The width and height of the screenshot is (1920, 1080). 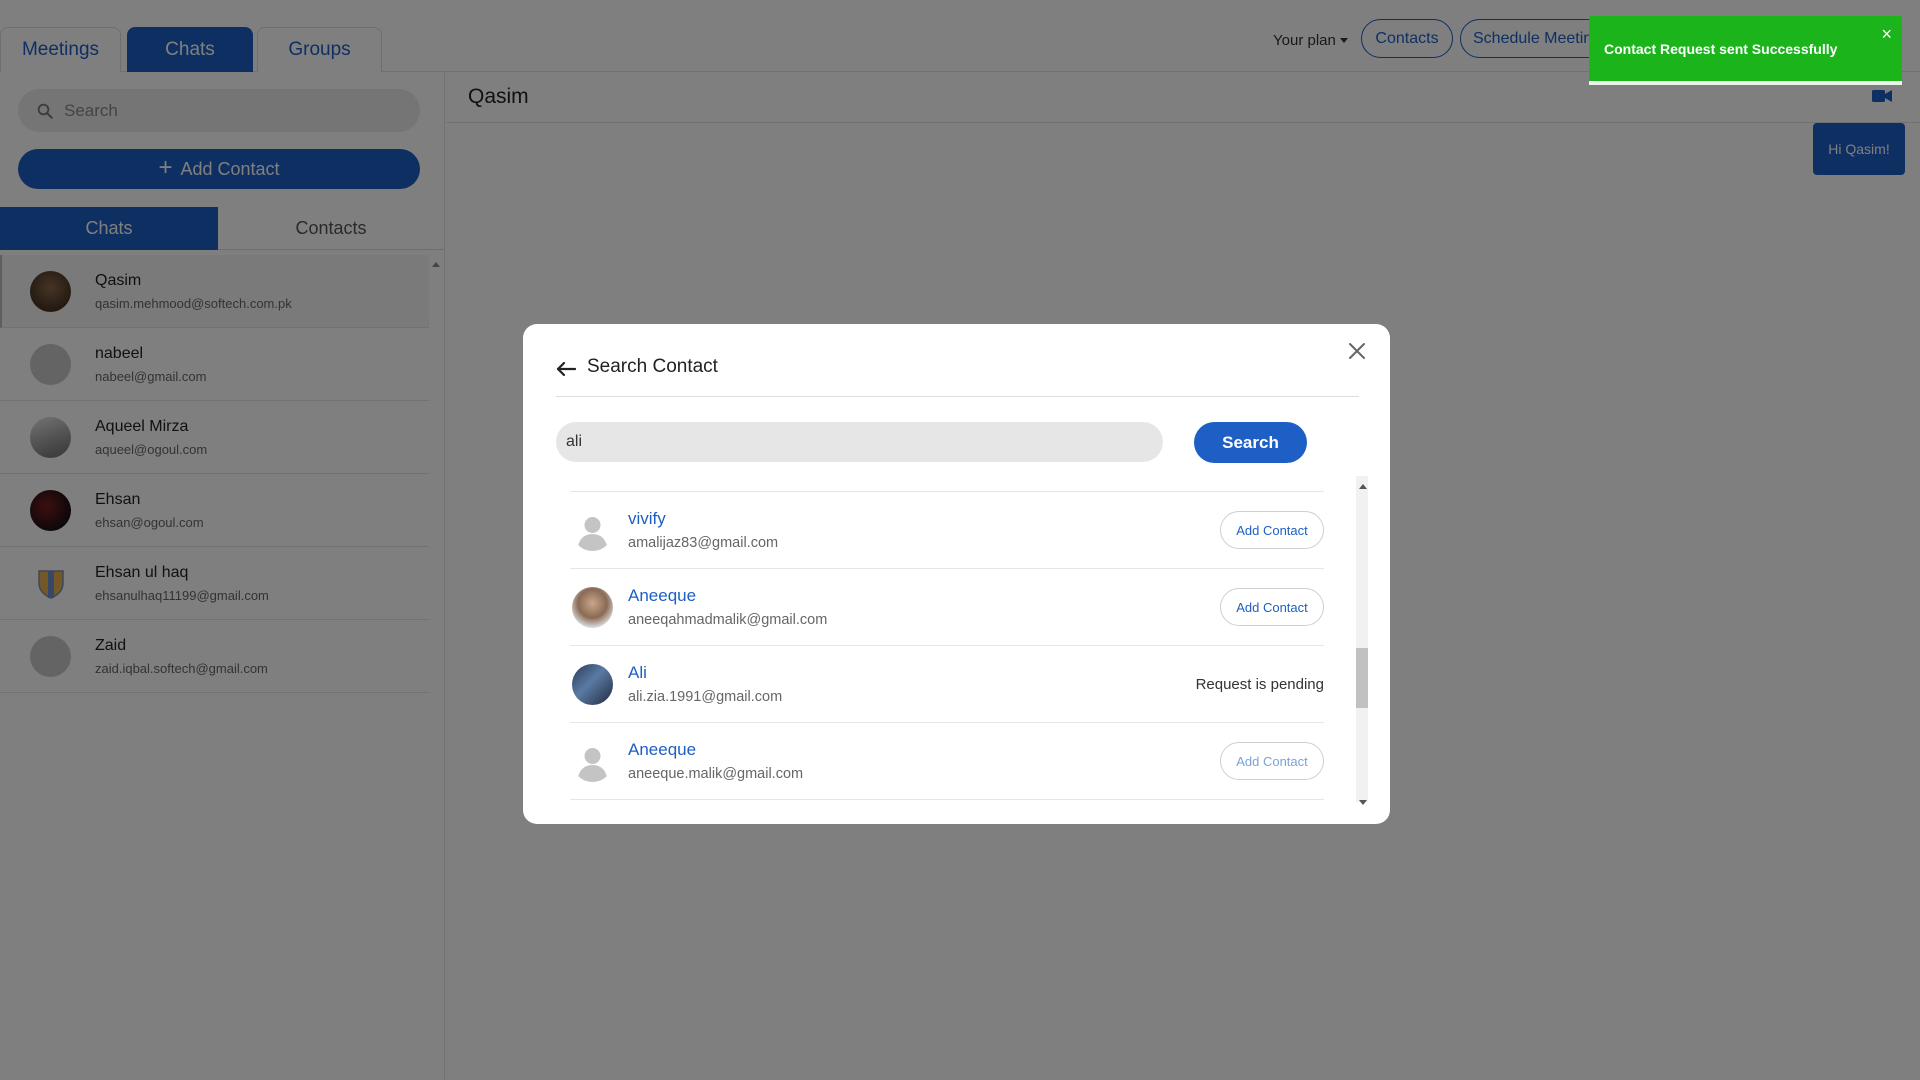 What do you see at coordinates (1250, 442) in the screenshot?
I see `search-button: Search` at bounding box center [1250, 442].